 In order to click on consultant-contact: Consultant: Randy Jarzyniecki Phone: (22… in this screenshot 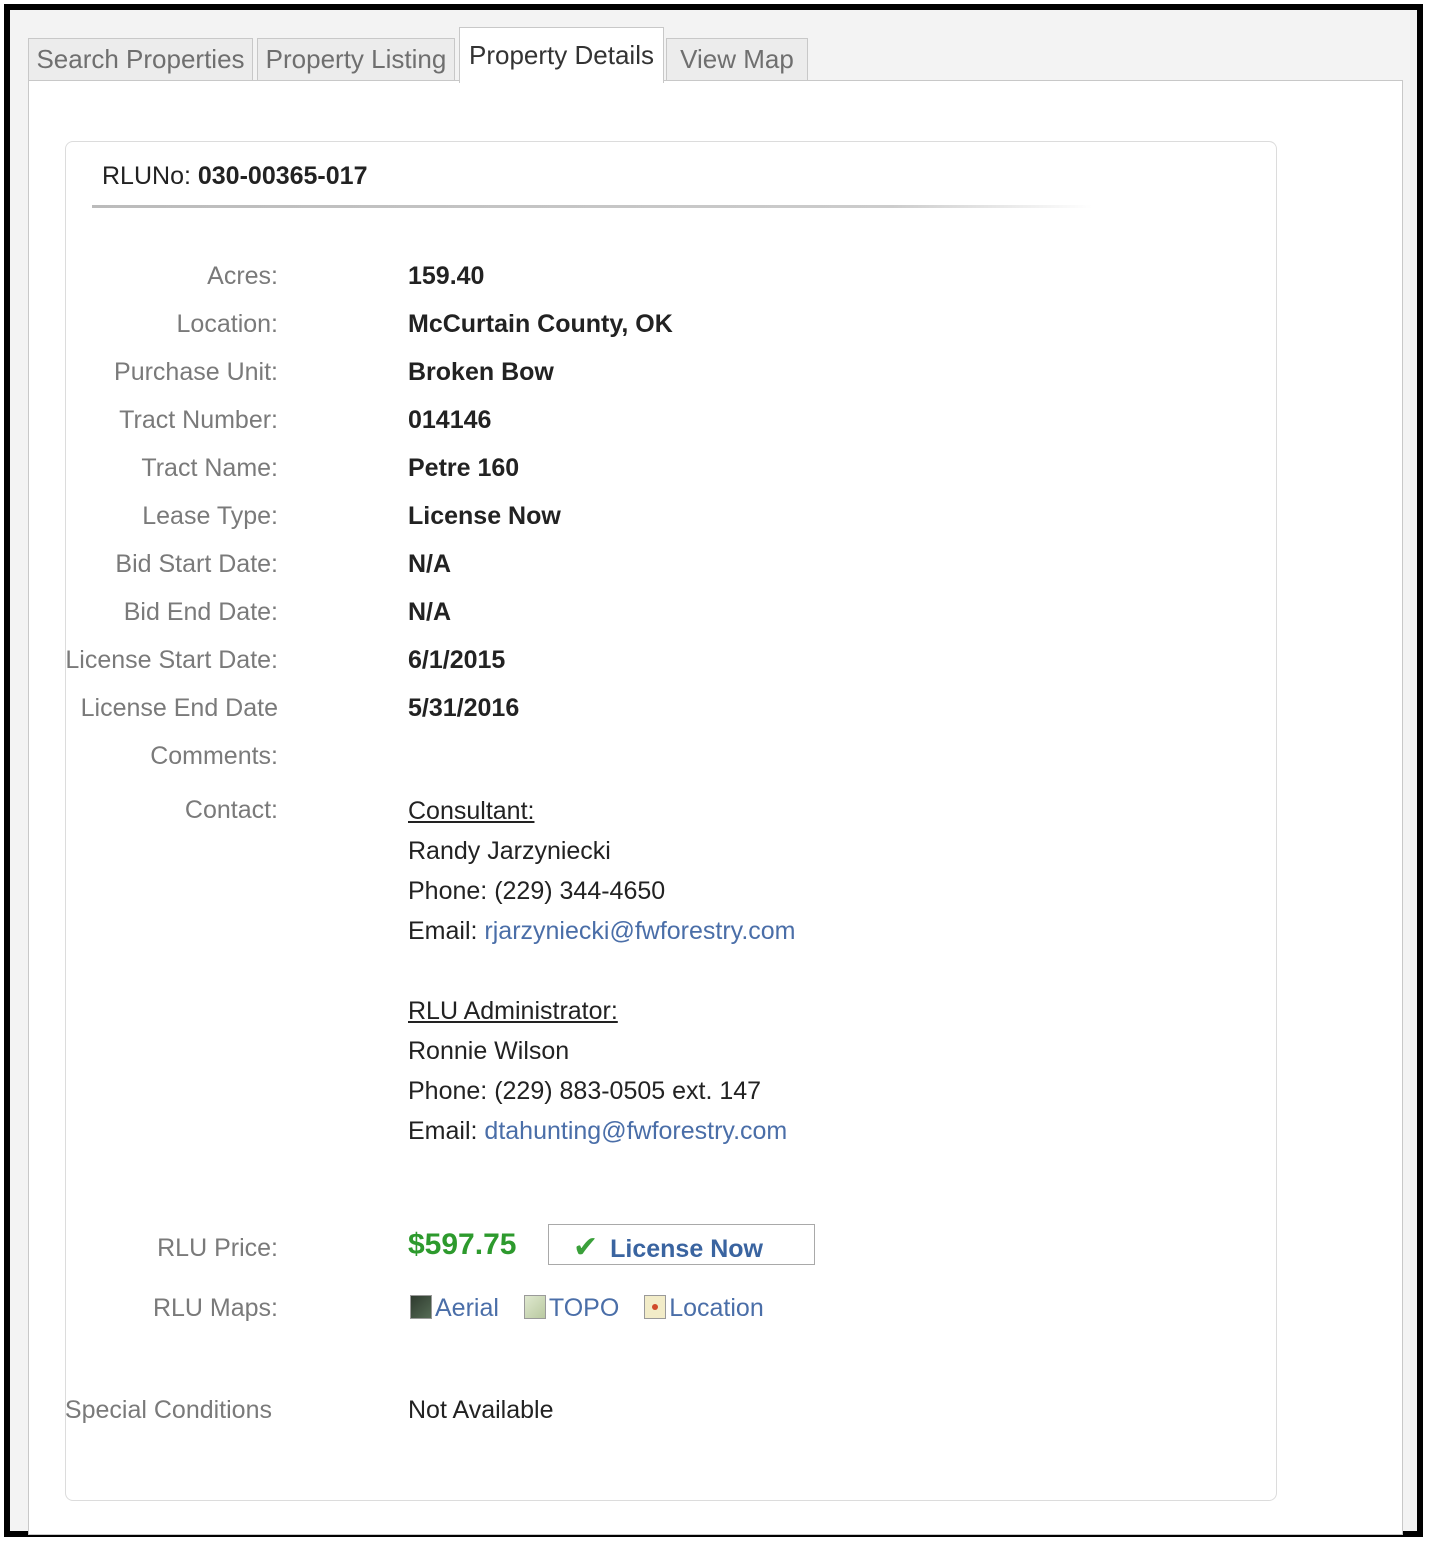, I will do `click(602, 971)`.